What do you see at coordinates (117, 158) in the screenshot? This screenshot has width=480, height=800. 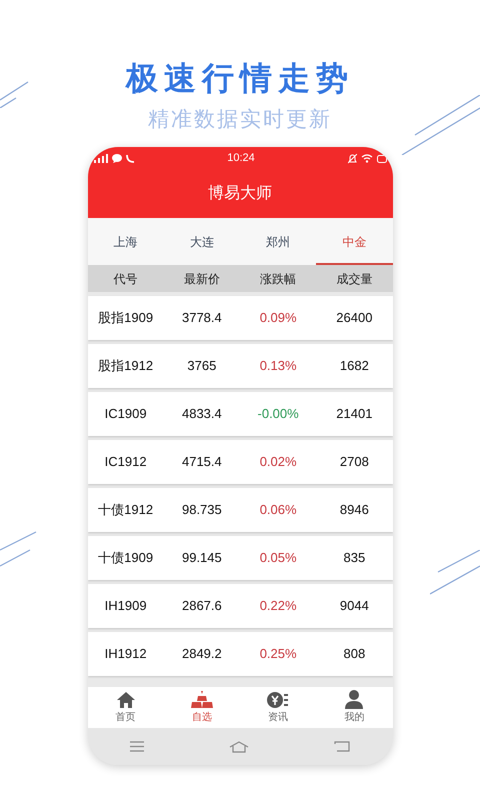 I see `chat-icon` at bounding box center [117, 158].